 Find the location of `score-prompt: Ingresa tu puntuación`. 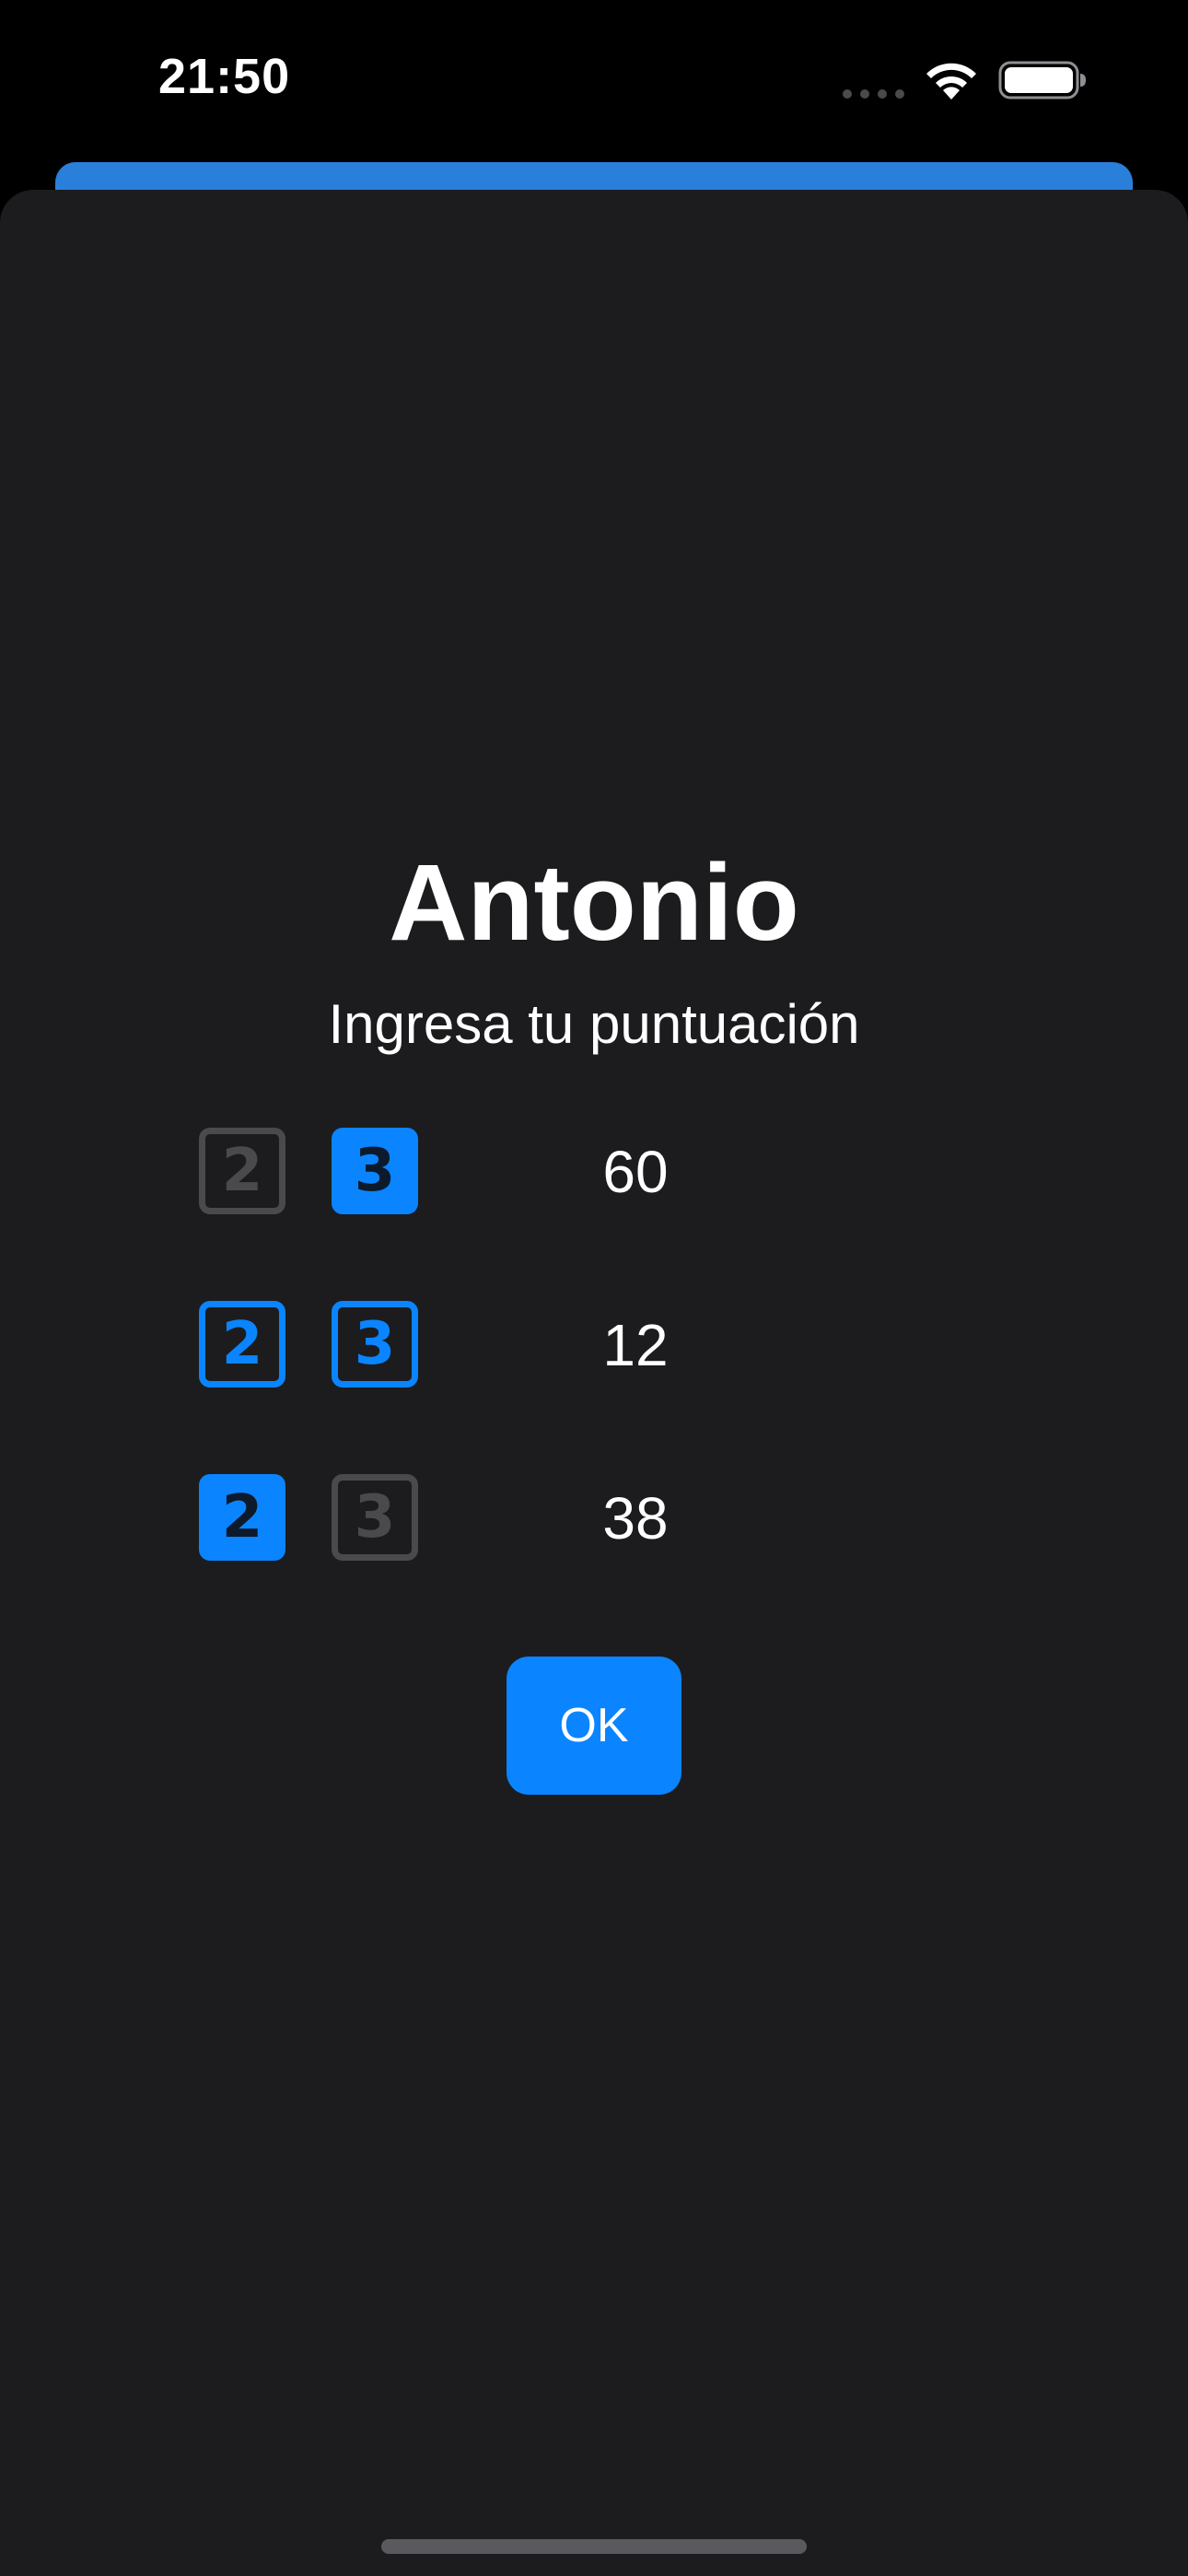

score-prompt: Ingresa tu puntuación is located at coordinates (594, 1024).